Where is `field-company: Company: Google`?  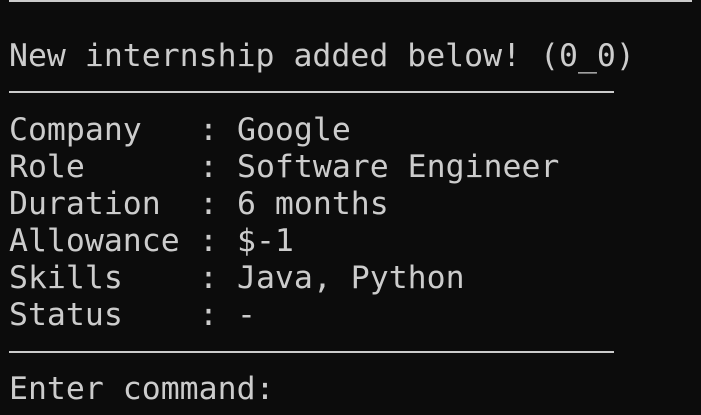 field-company: Company: Google is located at coordinates (180, 130).